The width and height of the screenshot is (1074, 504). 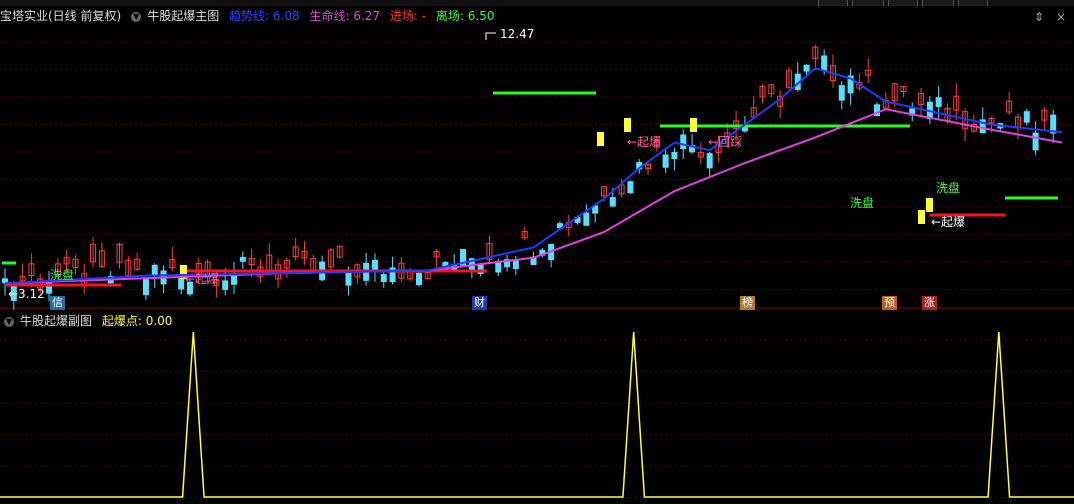 What do you see at coordinates (929, 303) in the screenshot?
I see `event-badge-zhang: 涨` at bounding box center [929, 303].